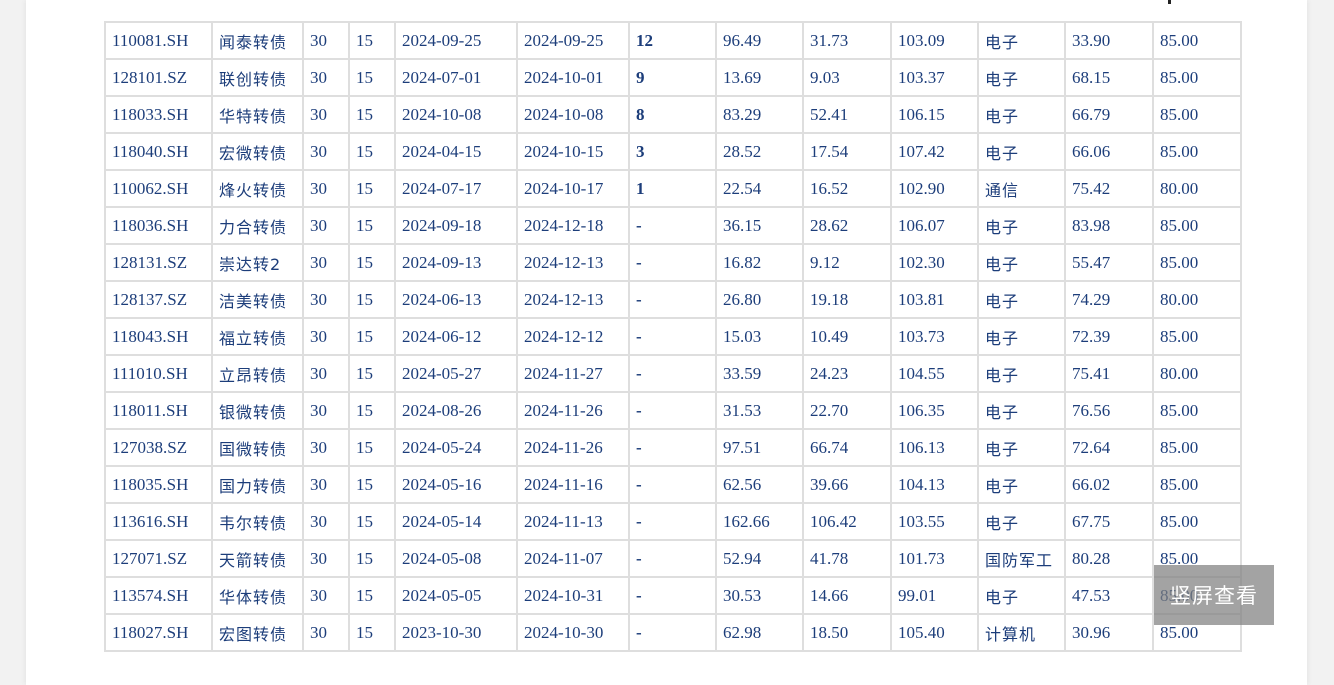  I want to click on bond-name-cell: 天箭转债, so click(257, 558).